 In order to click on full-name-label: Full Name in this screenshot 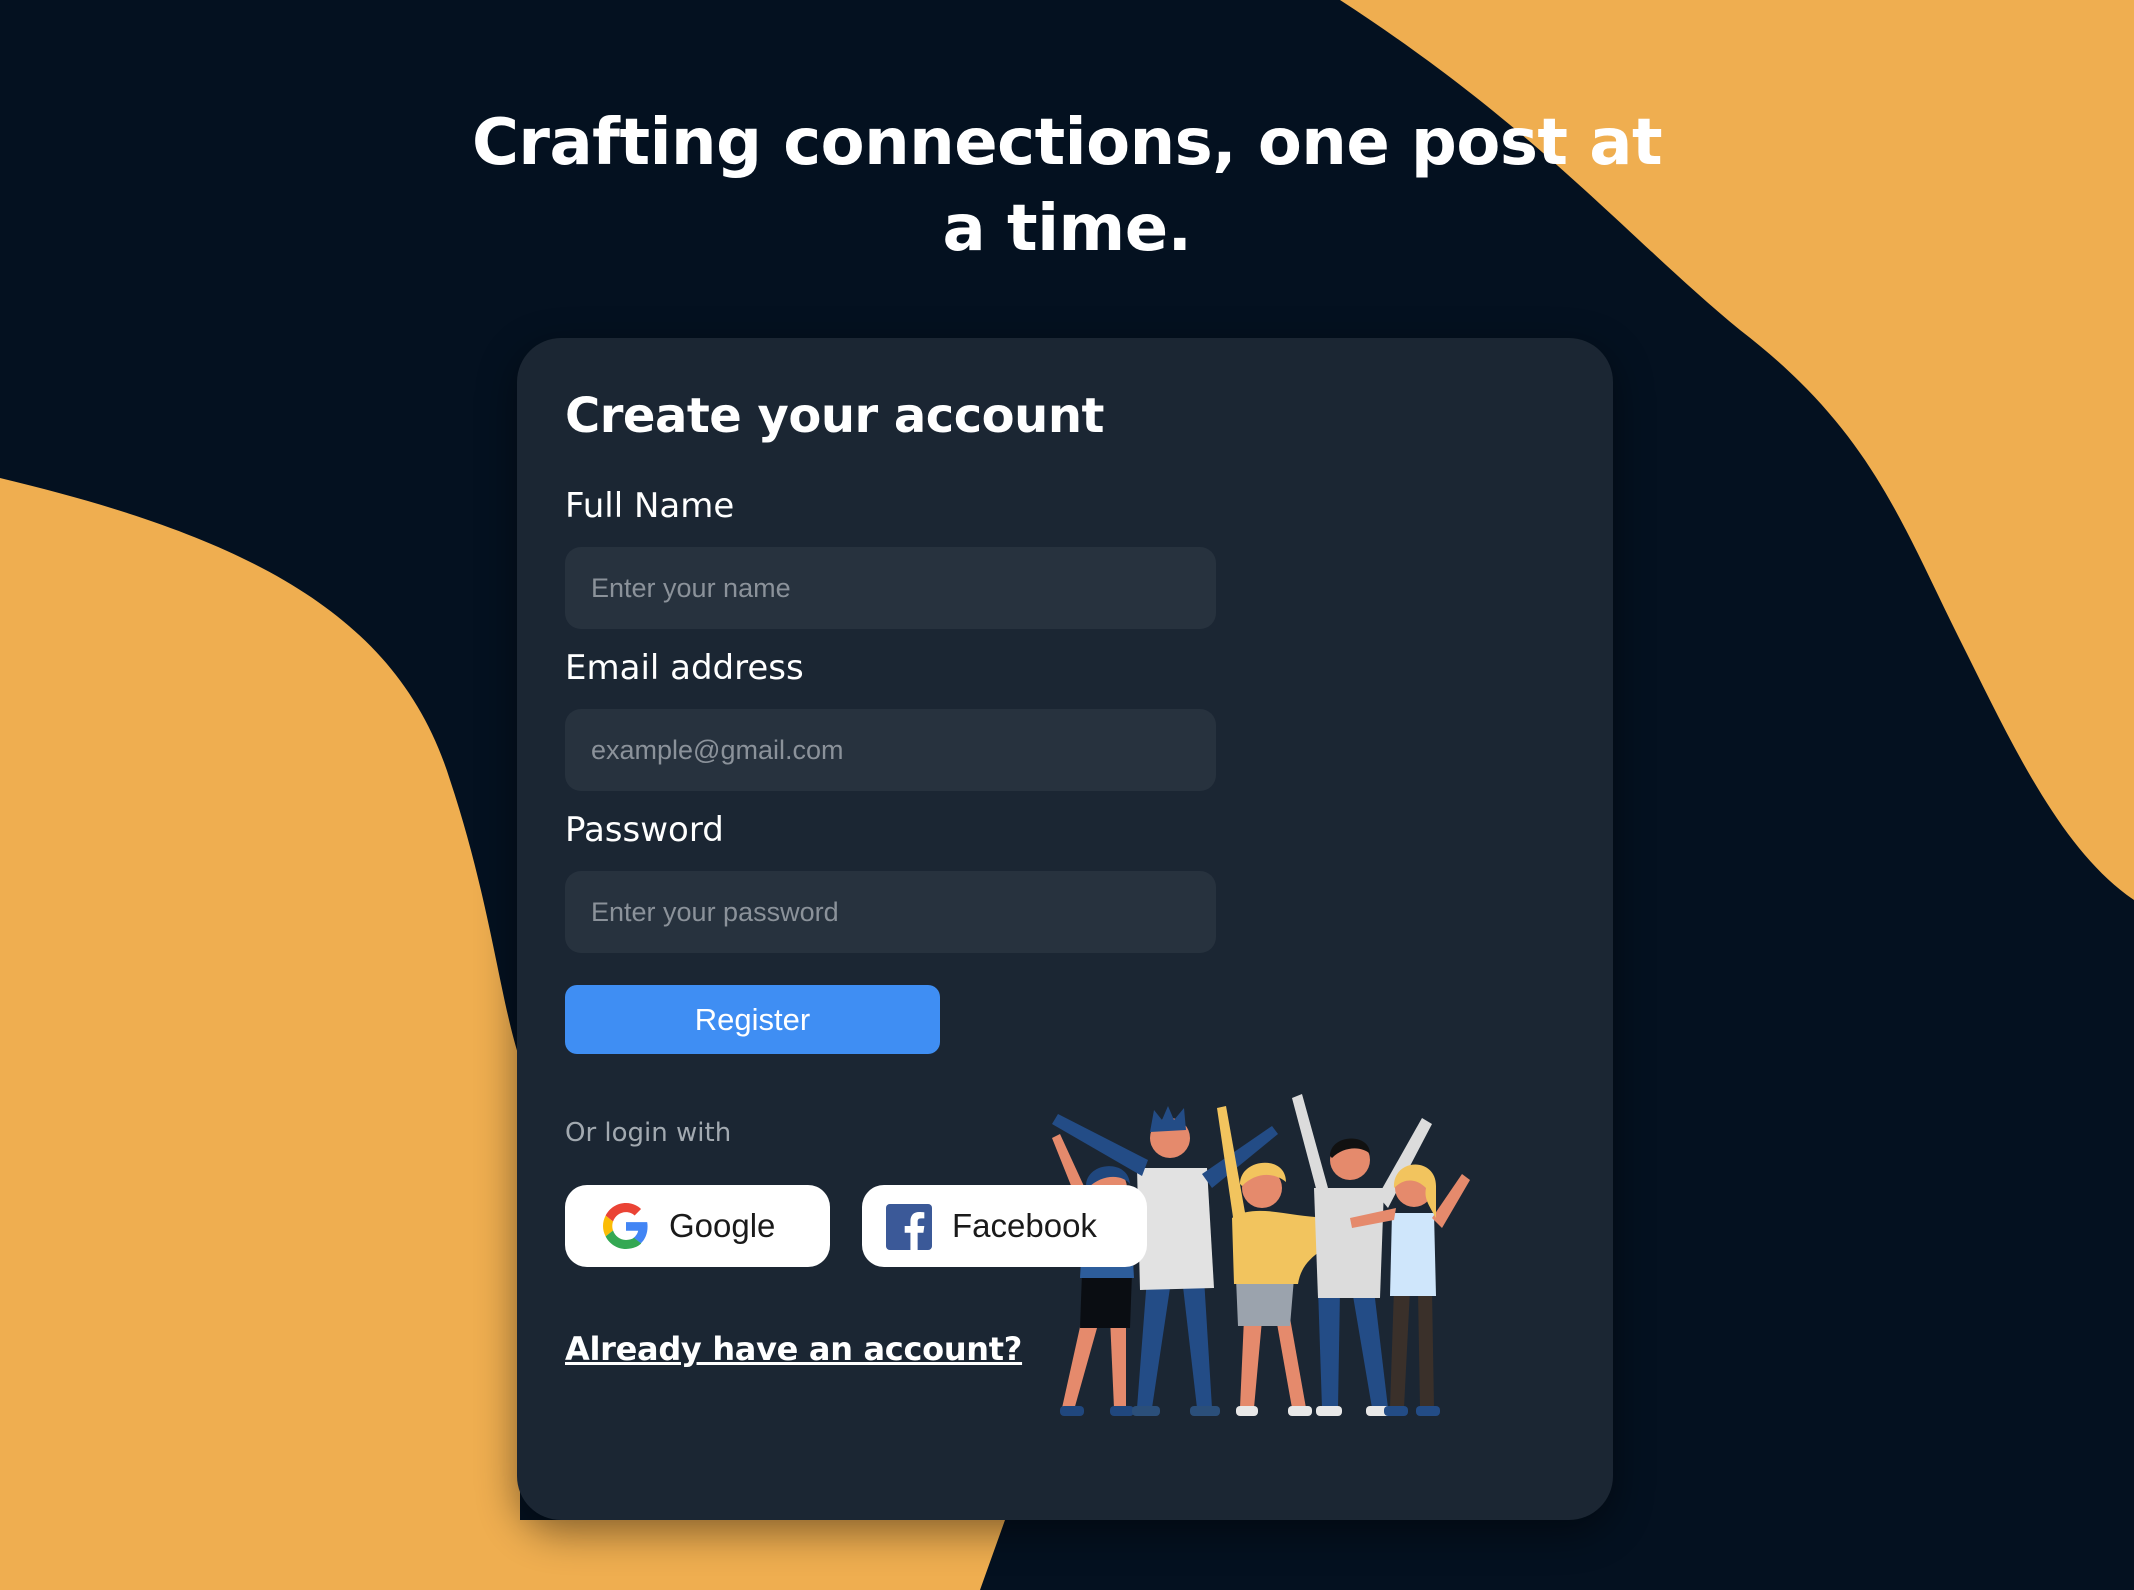, I will do `click(650, 506)`.